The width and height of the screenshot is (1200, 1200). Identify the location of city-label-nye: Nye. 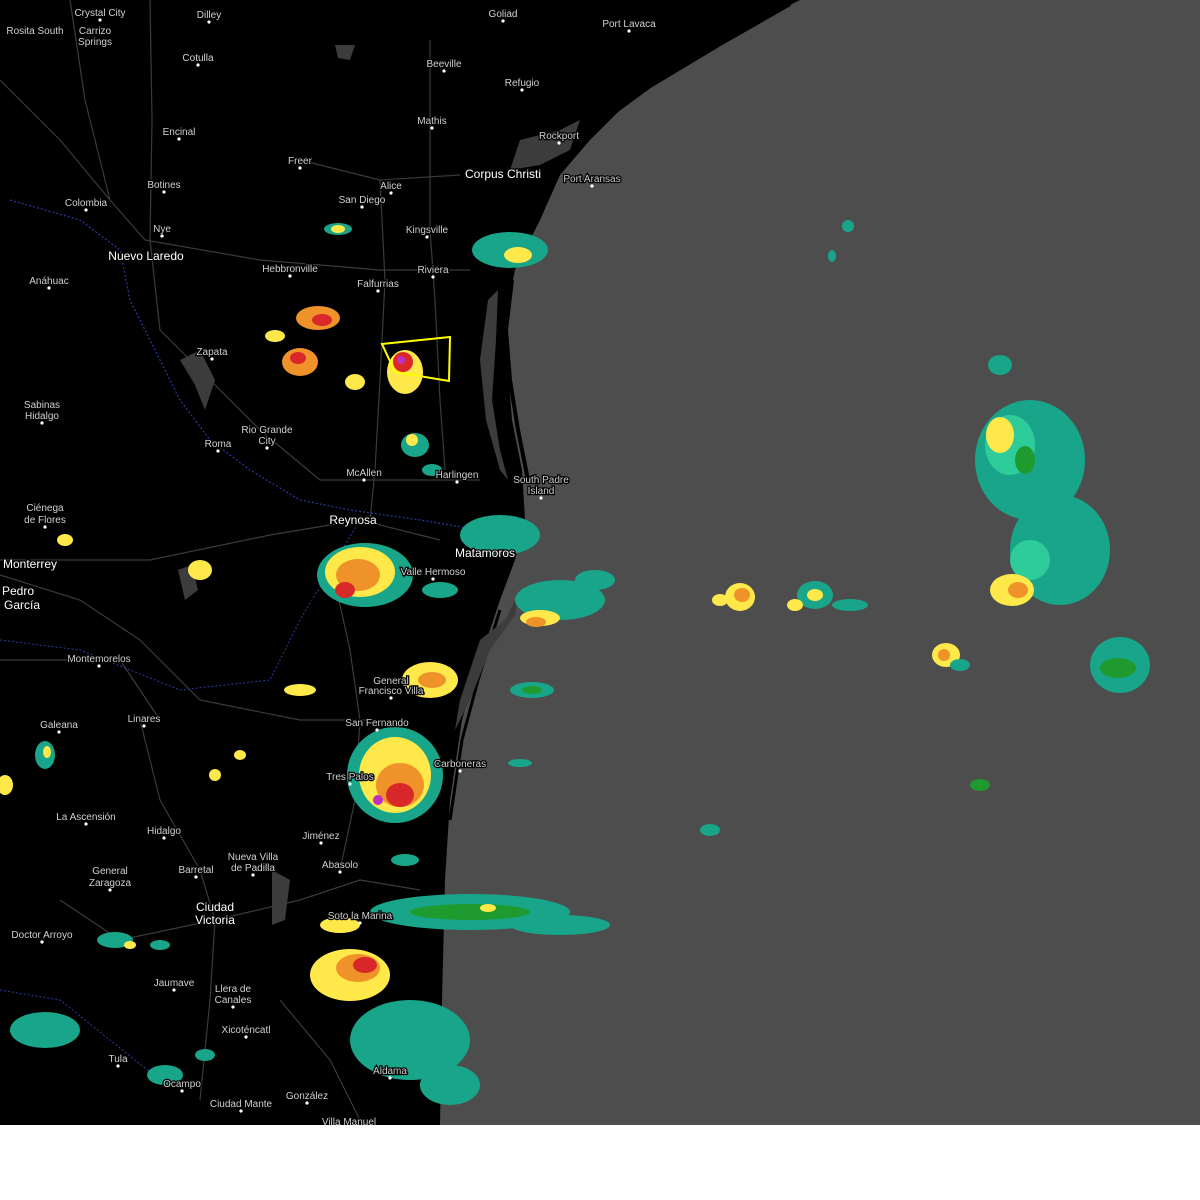
(162, 229).